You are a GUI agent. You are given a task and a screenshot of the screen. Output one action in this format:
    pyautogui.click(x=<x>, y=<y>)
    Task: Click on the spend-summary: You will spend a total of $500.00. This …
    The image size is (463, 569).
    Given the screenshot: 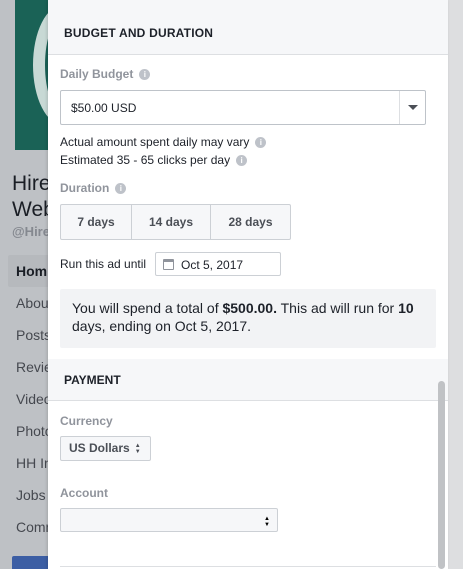 What is the action you would take?
    pyautogui.click(x=248, y=318)
    